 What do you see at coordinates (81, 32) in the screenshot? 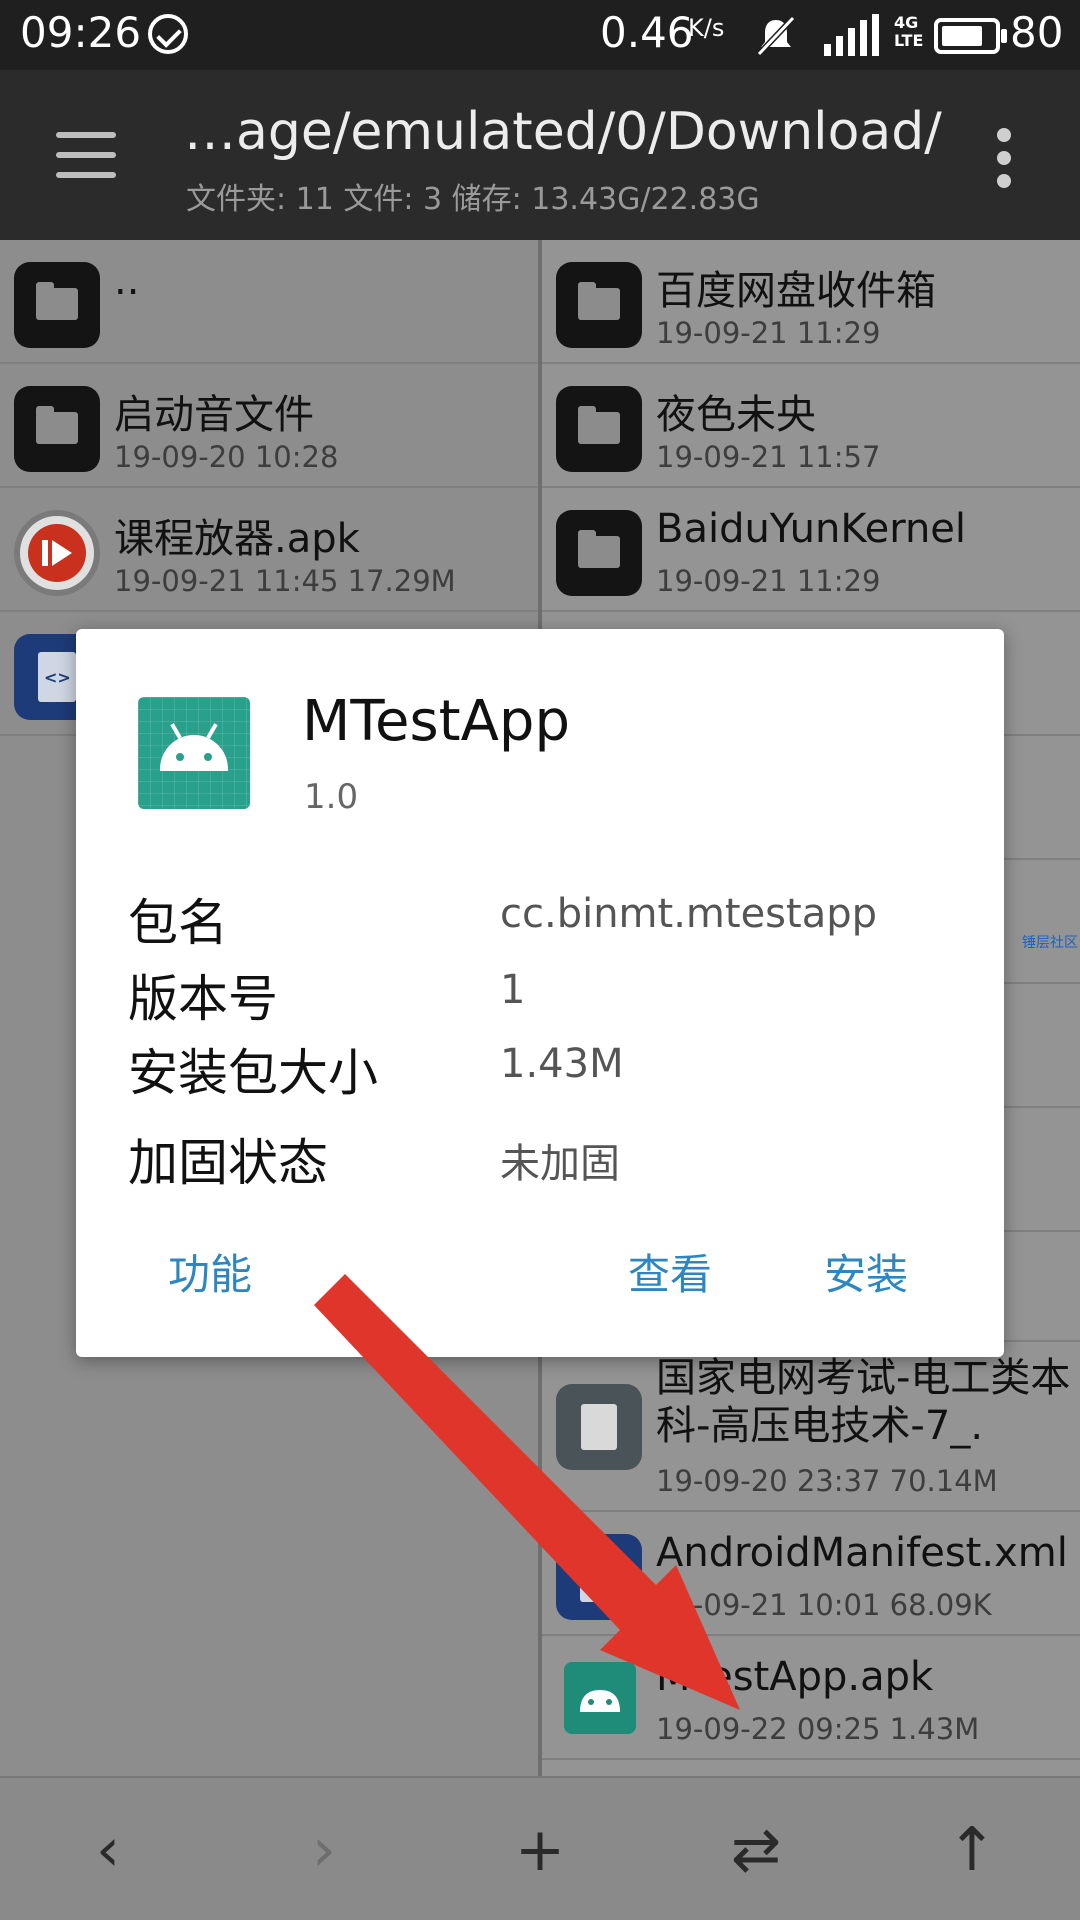
I see `status-time: 09:26` at bounding box center [81, 32].